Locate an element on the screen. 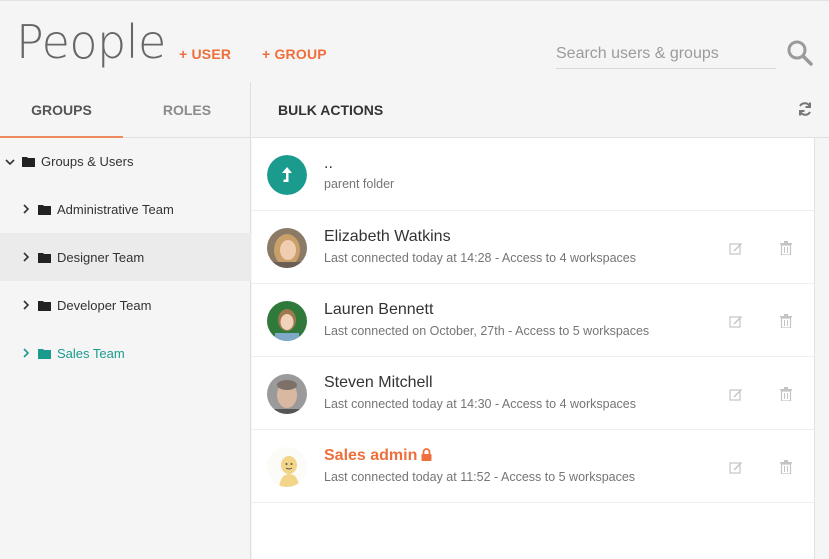  tree-item-label: Sales Team is located at coordinates (91, 353).